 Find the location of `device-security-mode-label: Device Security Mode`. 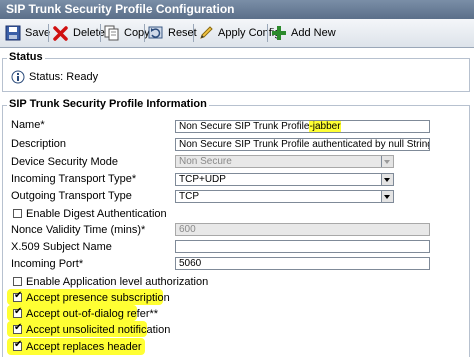

device-security-mode-label: Device Security Mode is located at coordinates (64, 162).